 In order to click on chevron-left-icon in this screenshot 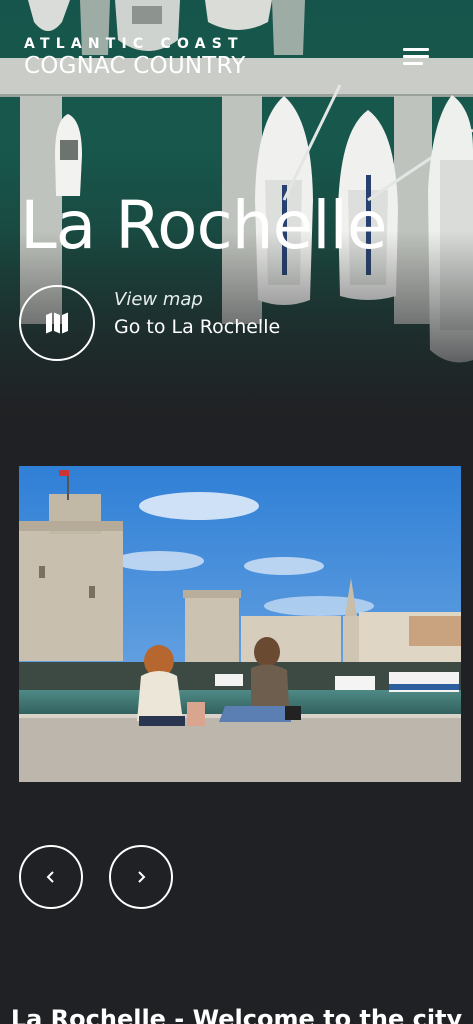, I will do `click(50, 877)`.